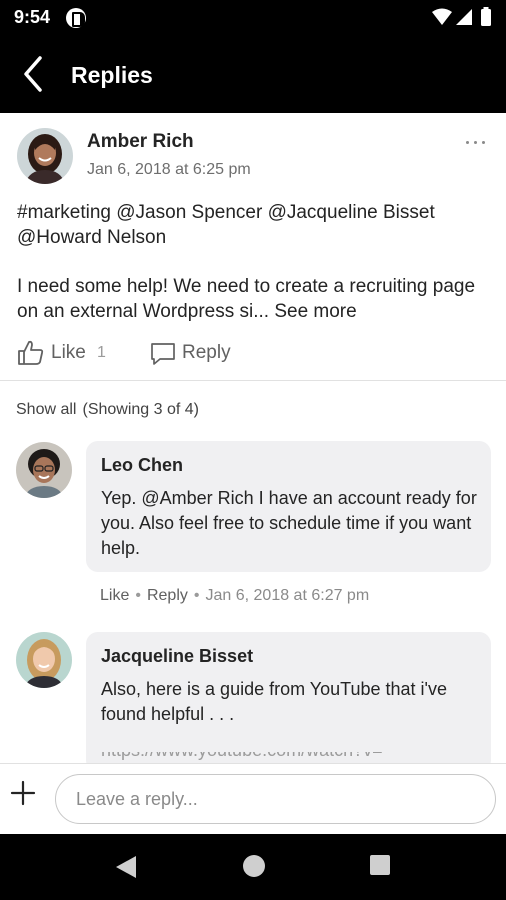 This screenshot has width=506, height=900. Describe the element at coordinates (31, 352) in the screenshot. I see `thumbs-up-icon` at that location.